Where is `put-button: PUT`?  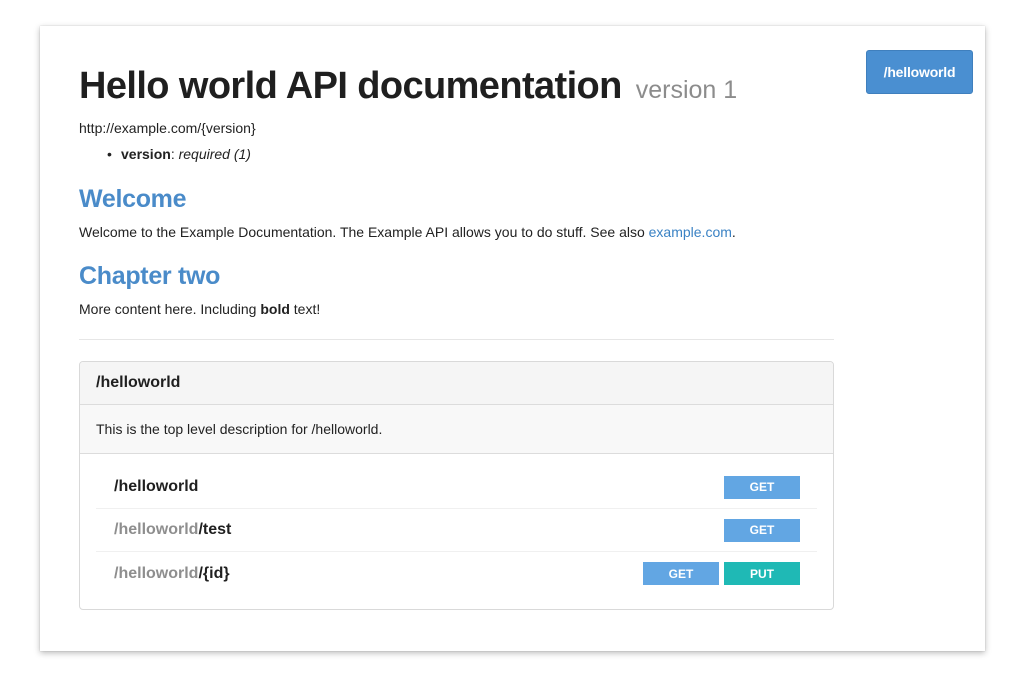
put-button: PUT is located at coordinates (762, 573).